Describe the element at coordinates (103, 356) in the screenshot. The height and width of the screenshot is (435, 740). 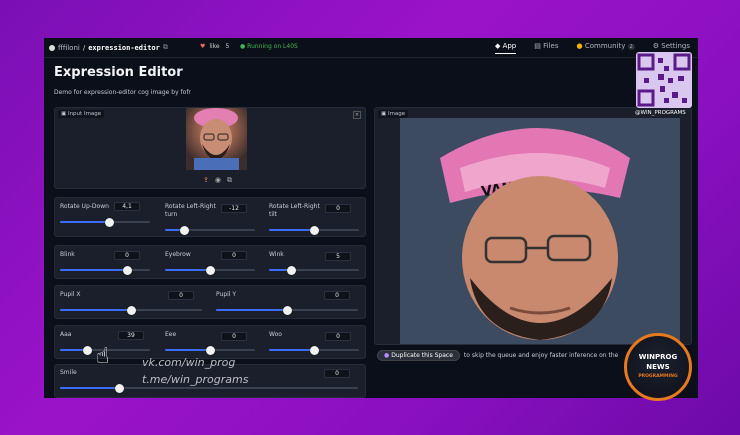
I see `hand-cursor-icon: ☝` at that location.